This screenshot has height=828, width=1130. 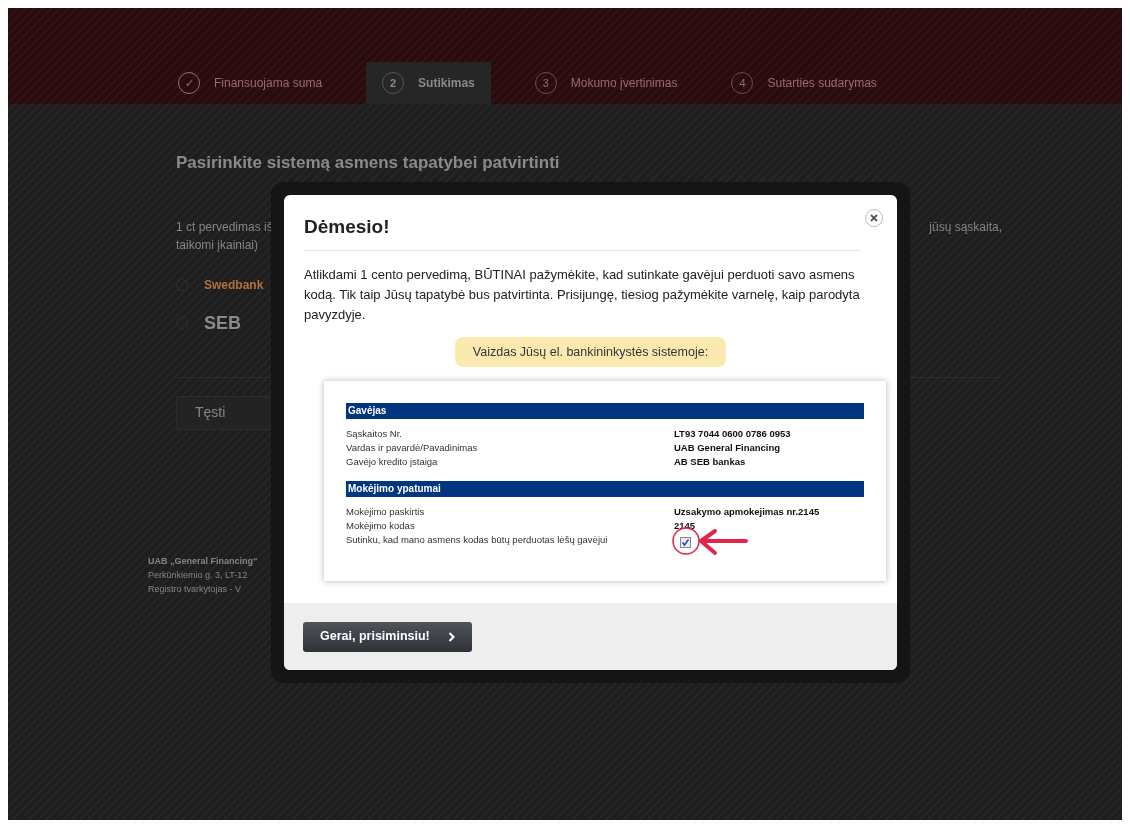 What do you see at coordinates (386, 512) in the screenshot?
I see `field-label: Mokėjimo paskirtis` at bounding box center [386, 512].